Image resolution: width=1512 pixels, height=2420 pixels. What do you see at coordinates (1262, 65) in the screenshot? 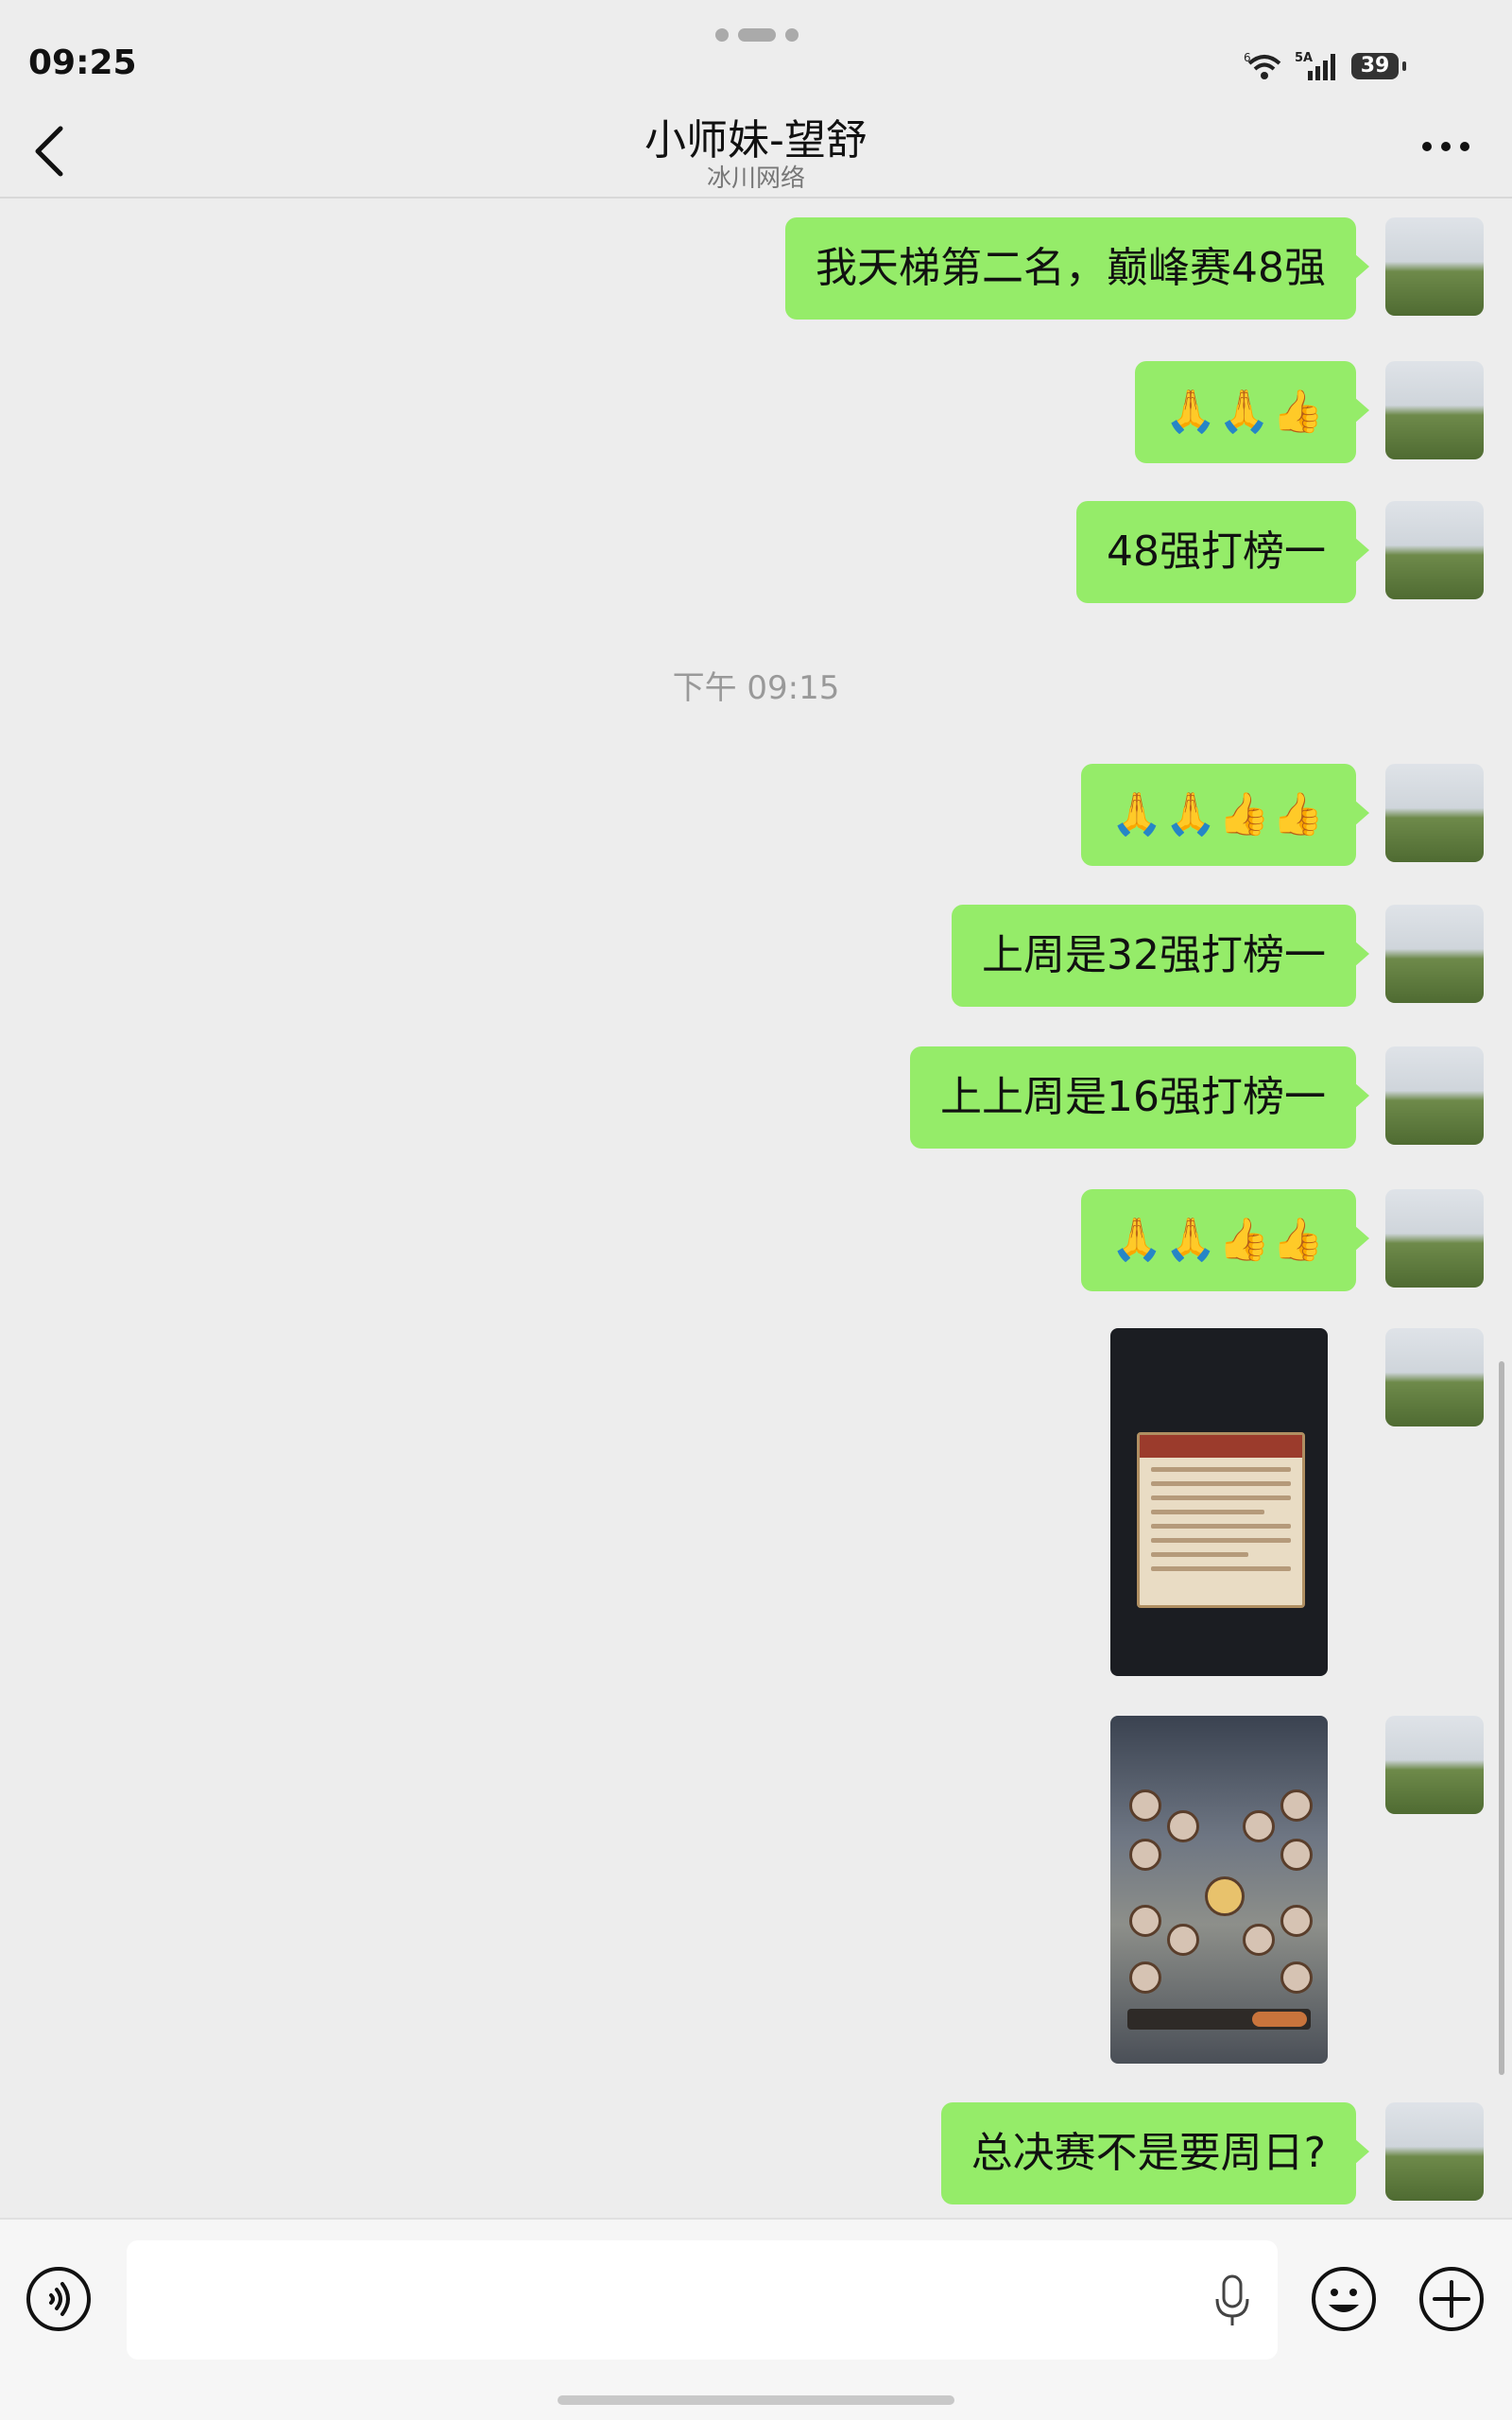
I see `wifi-icon: 6` at bounding box center [1262, 65].